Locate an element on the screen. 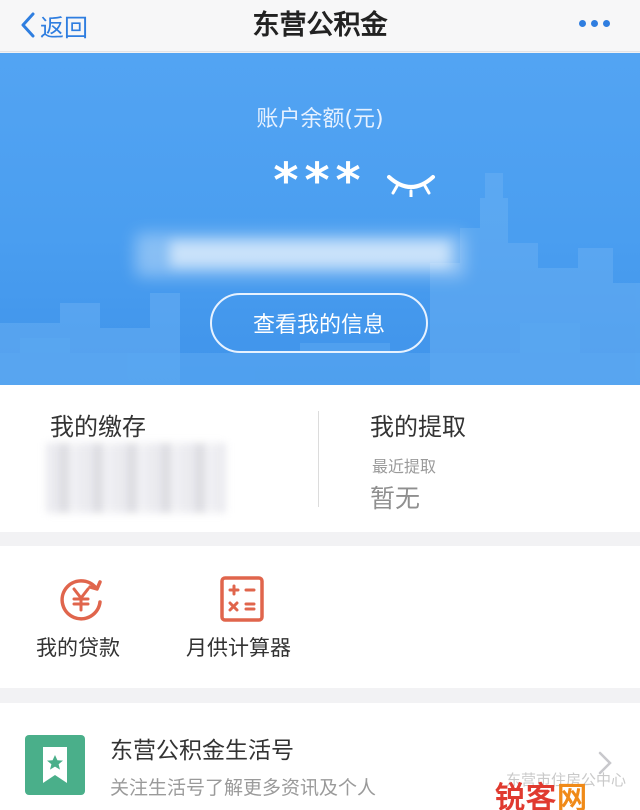  watermark-logo: 锐客网 is located at coordinates (541, 795).